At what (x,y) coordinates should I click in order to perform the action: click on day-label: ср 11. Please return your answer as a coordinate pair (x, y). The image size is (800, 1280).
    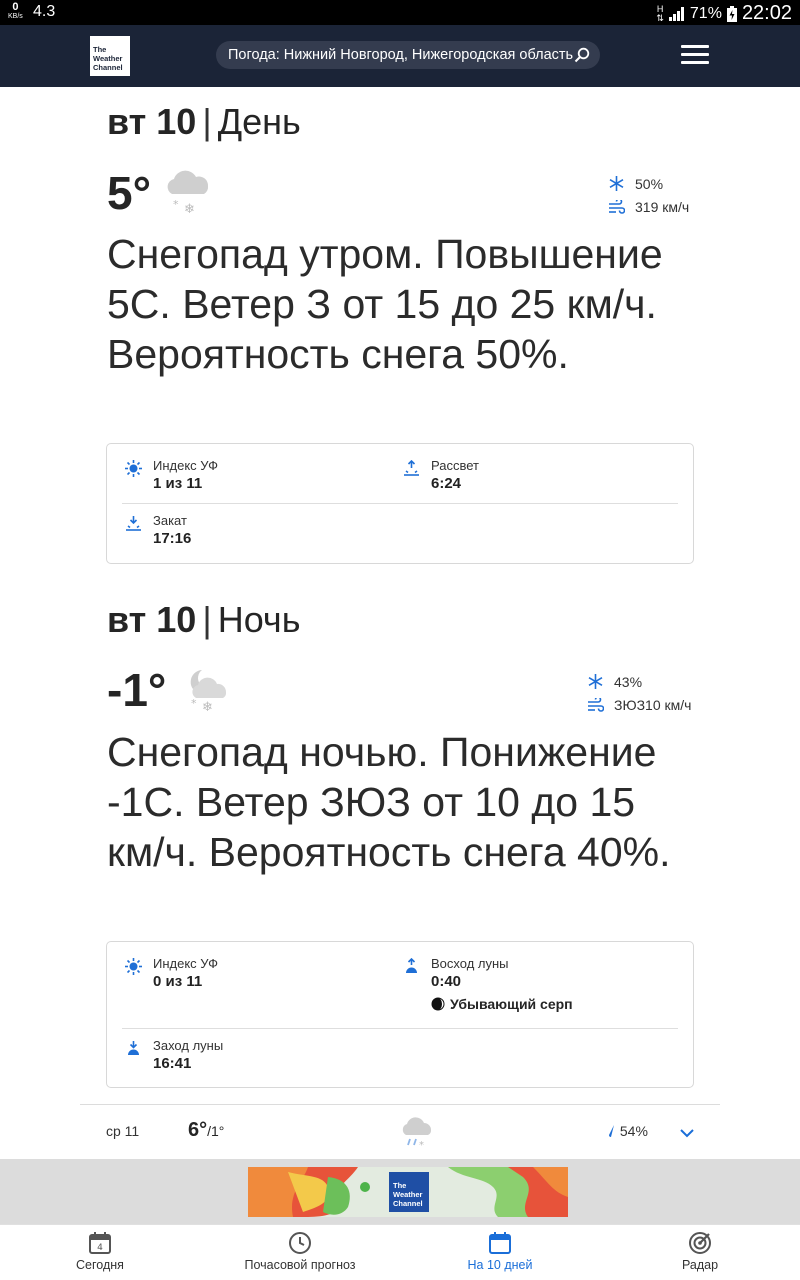
    Looking at the image, I should click on (123, 1131).